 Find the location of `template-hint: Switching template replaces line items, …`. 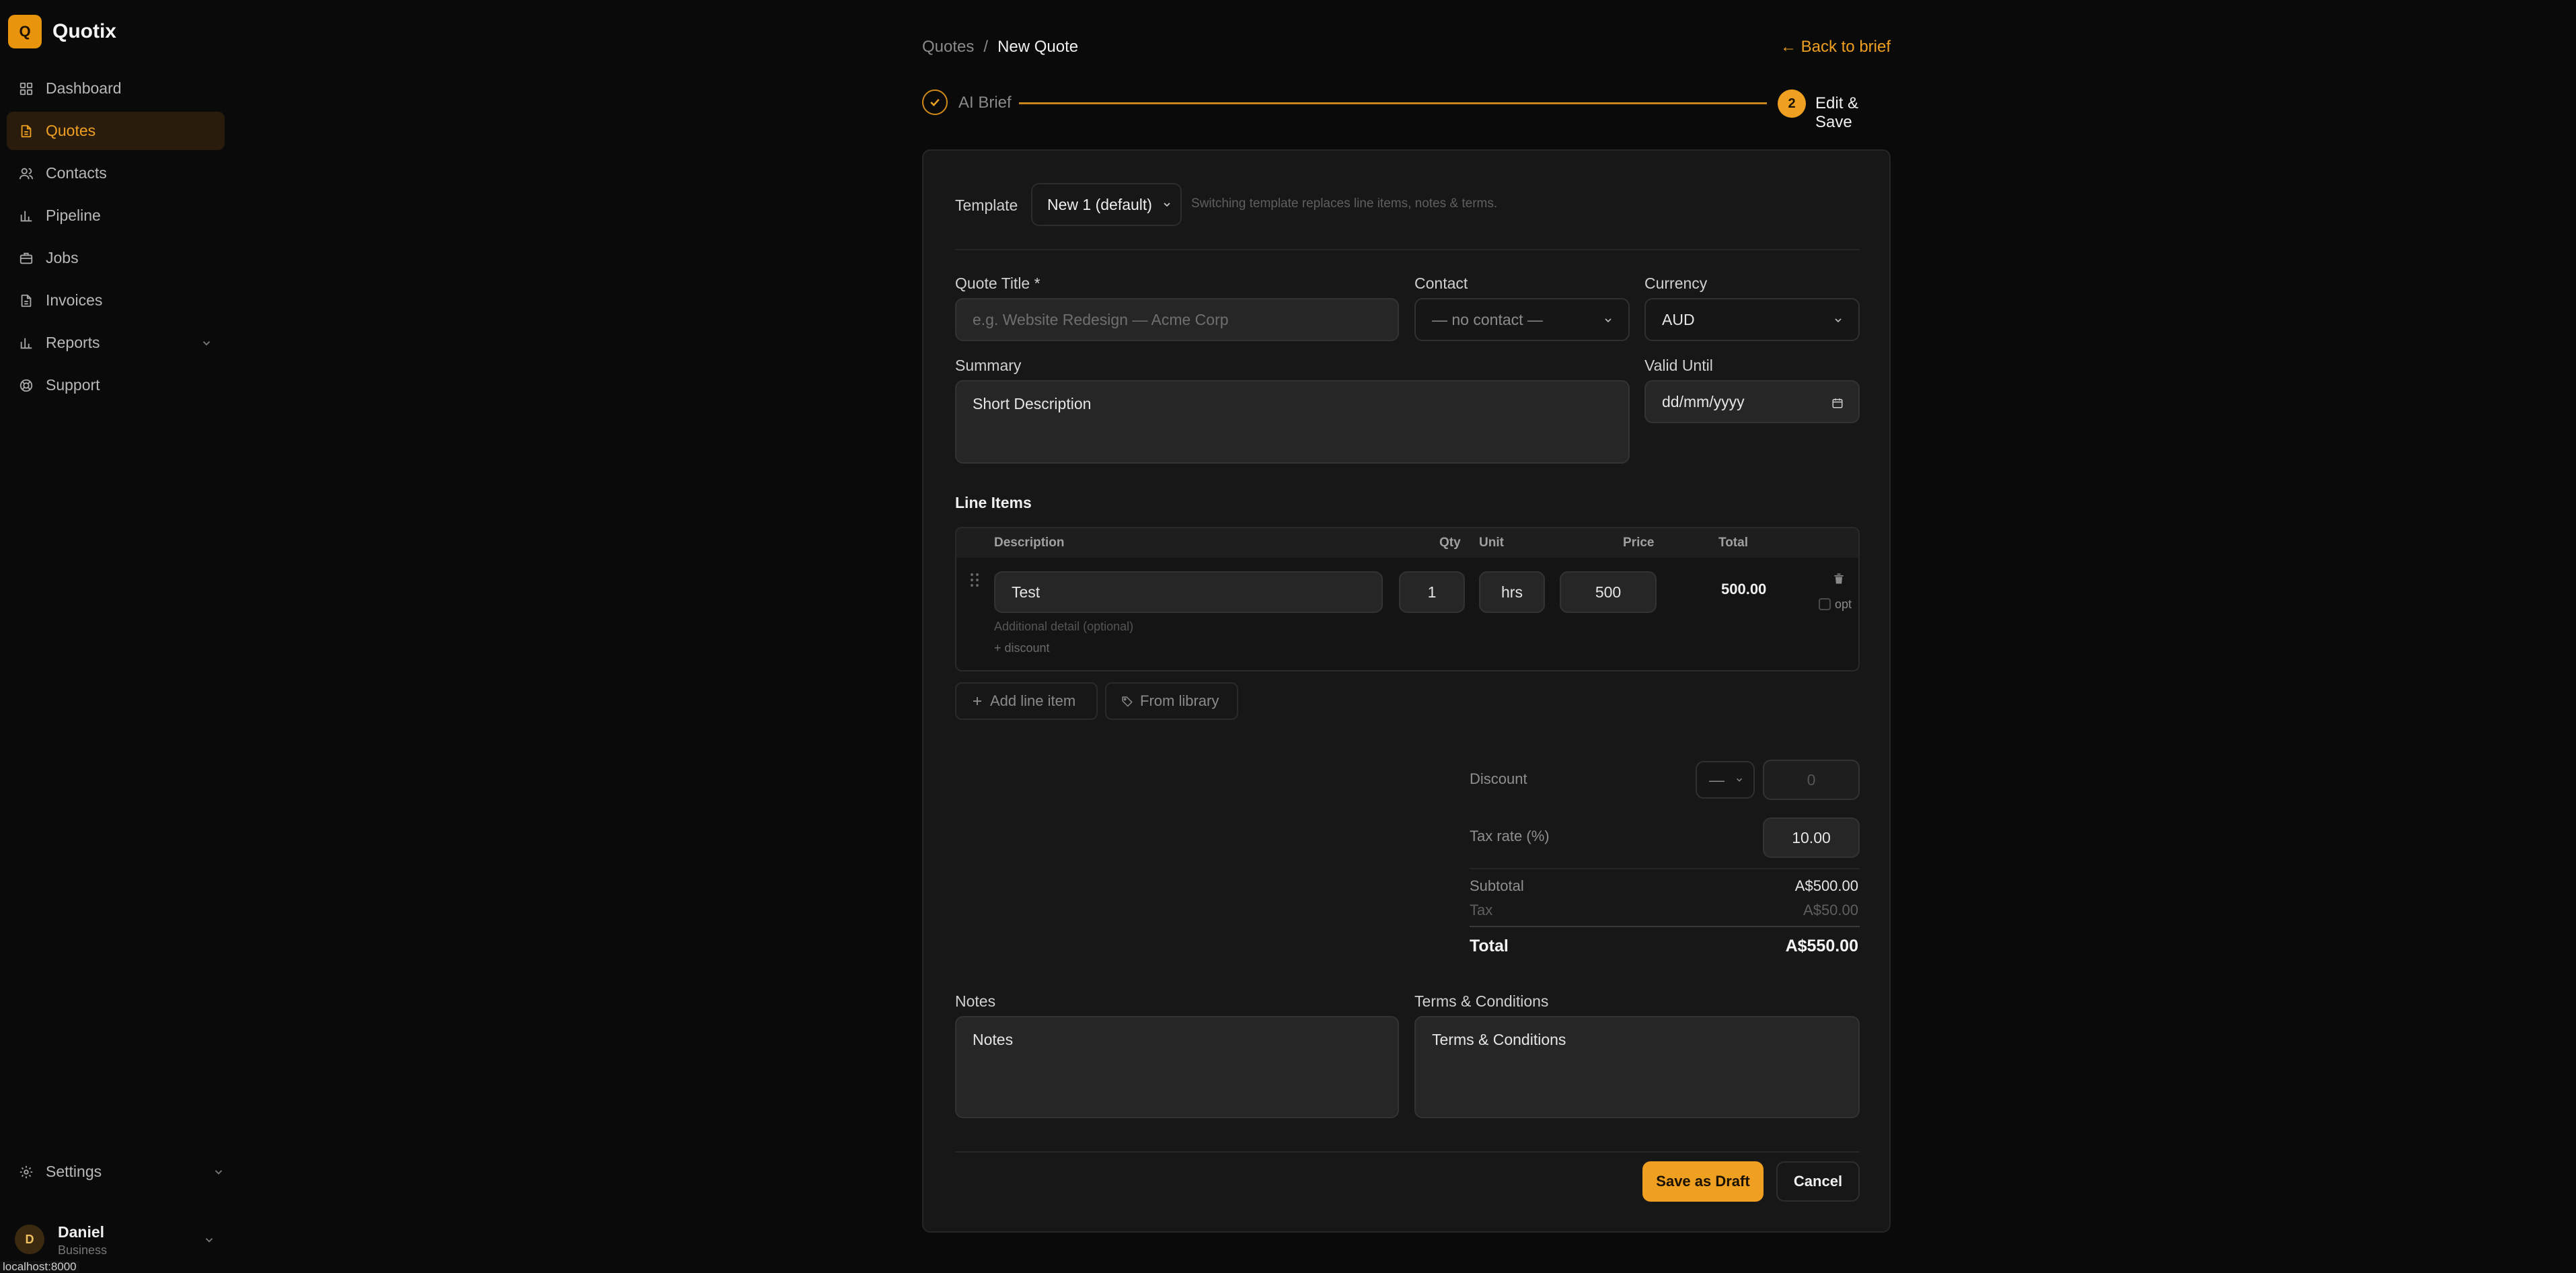

template-hint: Switching template replaces line items, … is located at coordinates (1344, 204).